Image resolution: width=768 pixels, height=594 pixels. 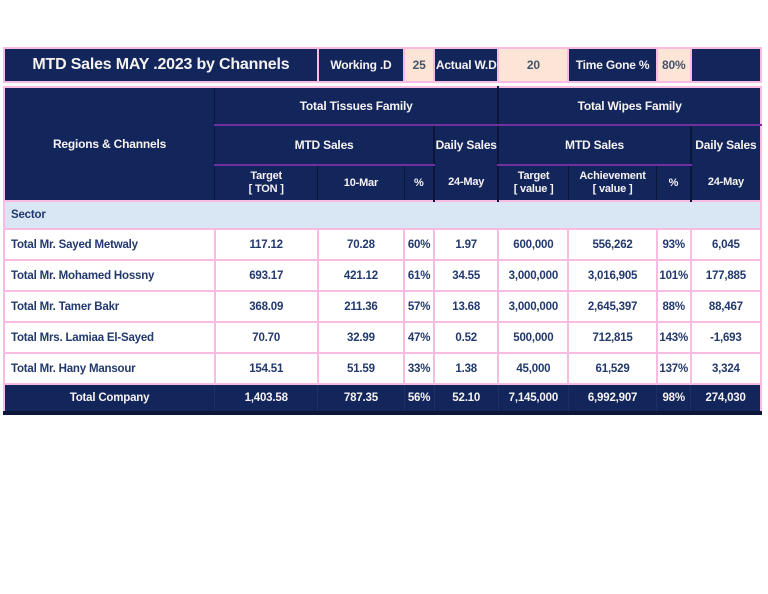 I want to click on working-days-value: 25, so click(x=419, y=65).